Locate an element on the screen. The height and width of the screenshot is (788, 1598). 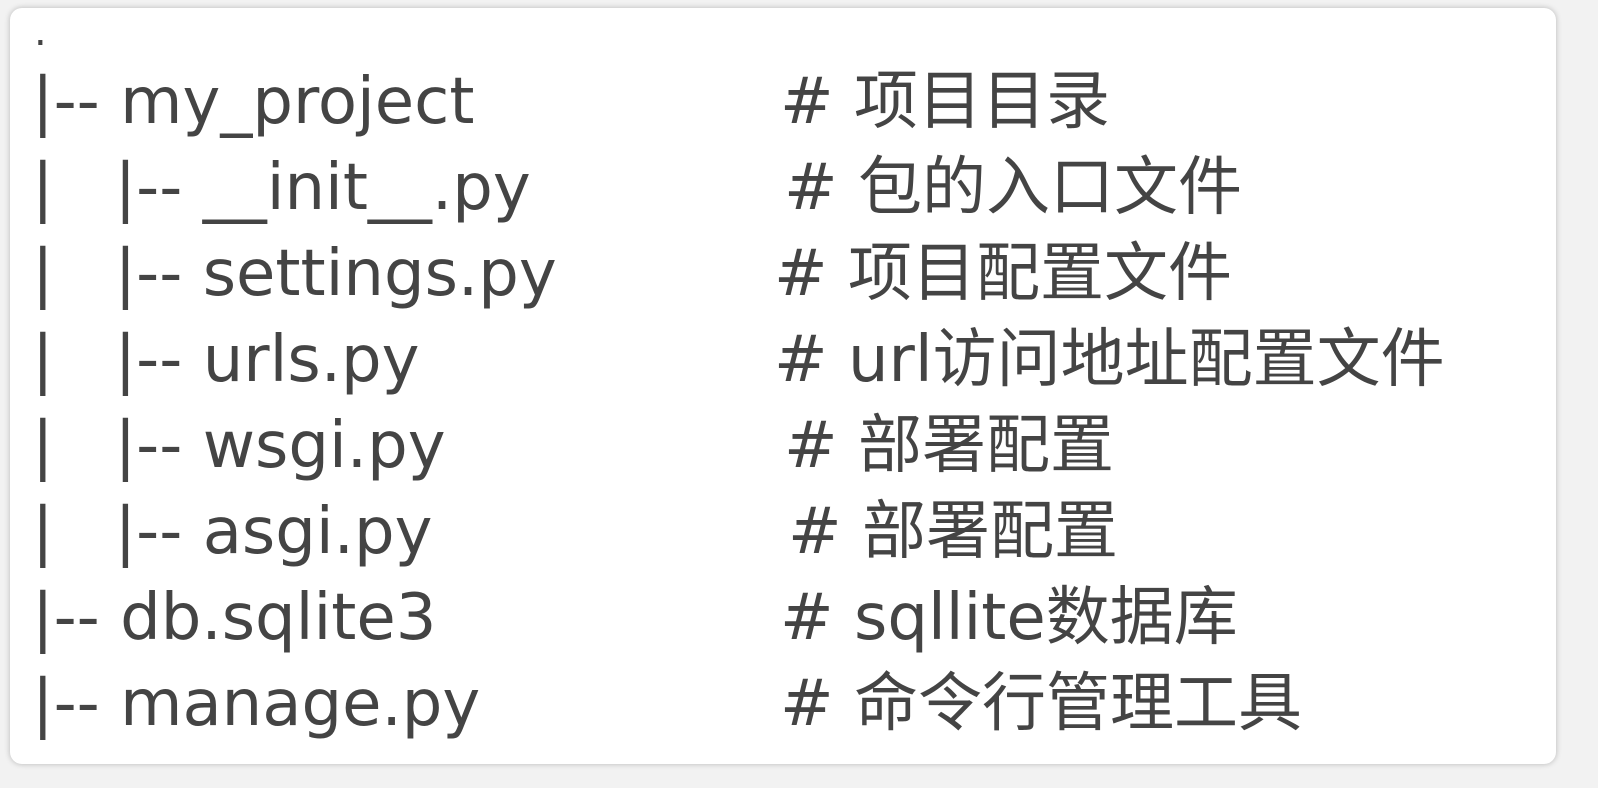
tree-line-db-sqlite3: |-- db.sqlite3 # sqllite数据库 is located at coordinates (783, 618).